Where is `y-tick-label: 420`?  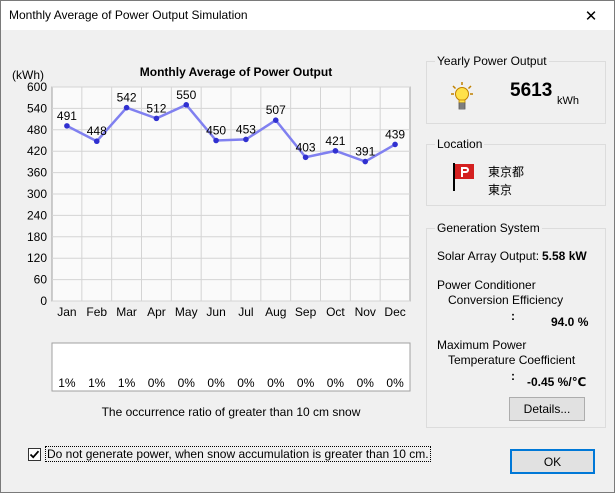
y-tick-label: 420 is located at coordinates (37, 151).